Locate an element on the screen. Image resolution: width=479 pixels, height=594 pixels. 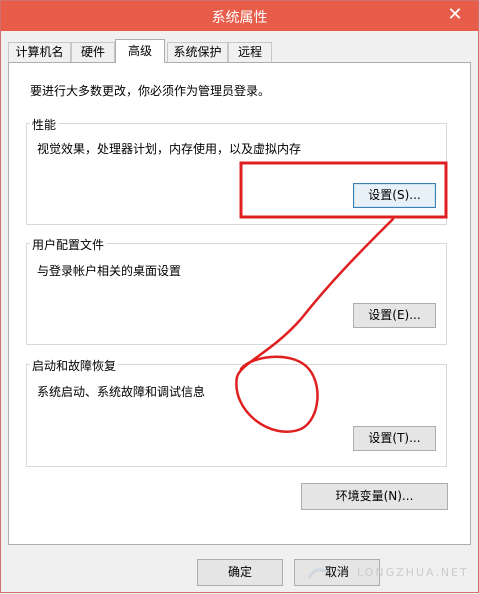
close-icon: ✕ is located at coordinates (455, 15).